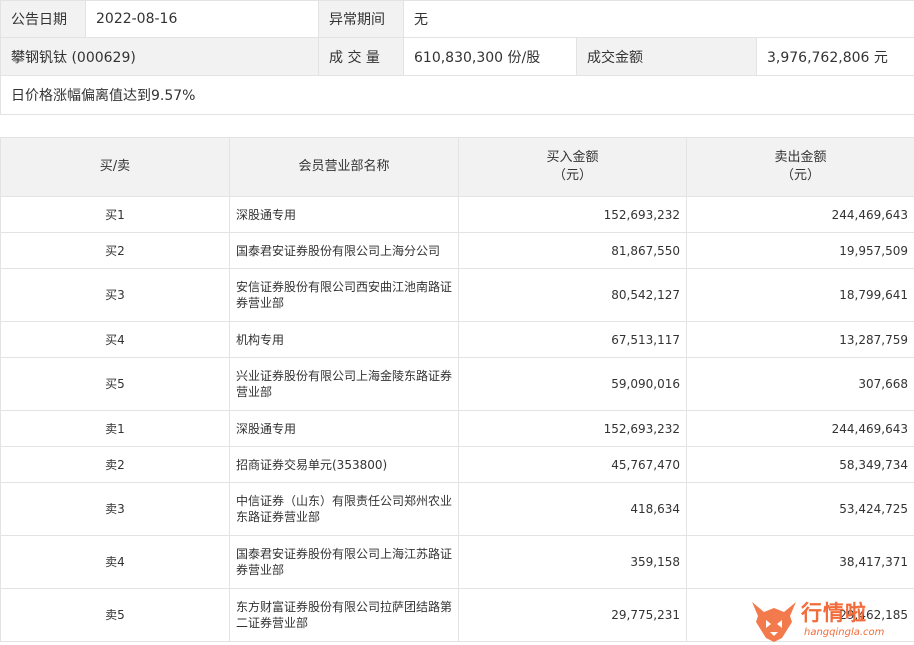 The width and height of the screenshot is (914, 645). What do you see at coordinates (115, 562) in the screenshot?
I see `row-type: 卖4` at bounding box center [115, 562].